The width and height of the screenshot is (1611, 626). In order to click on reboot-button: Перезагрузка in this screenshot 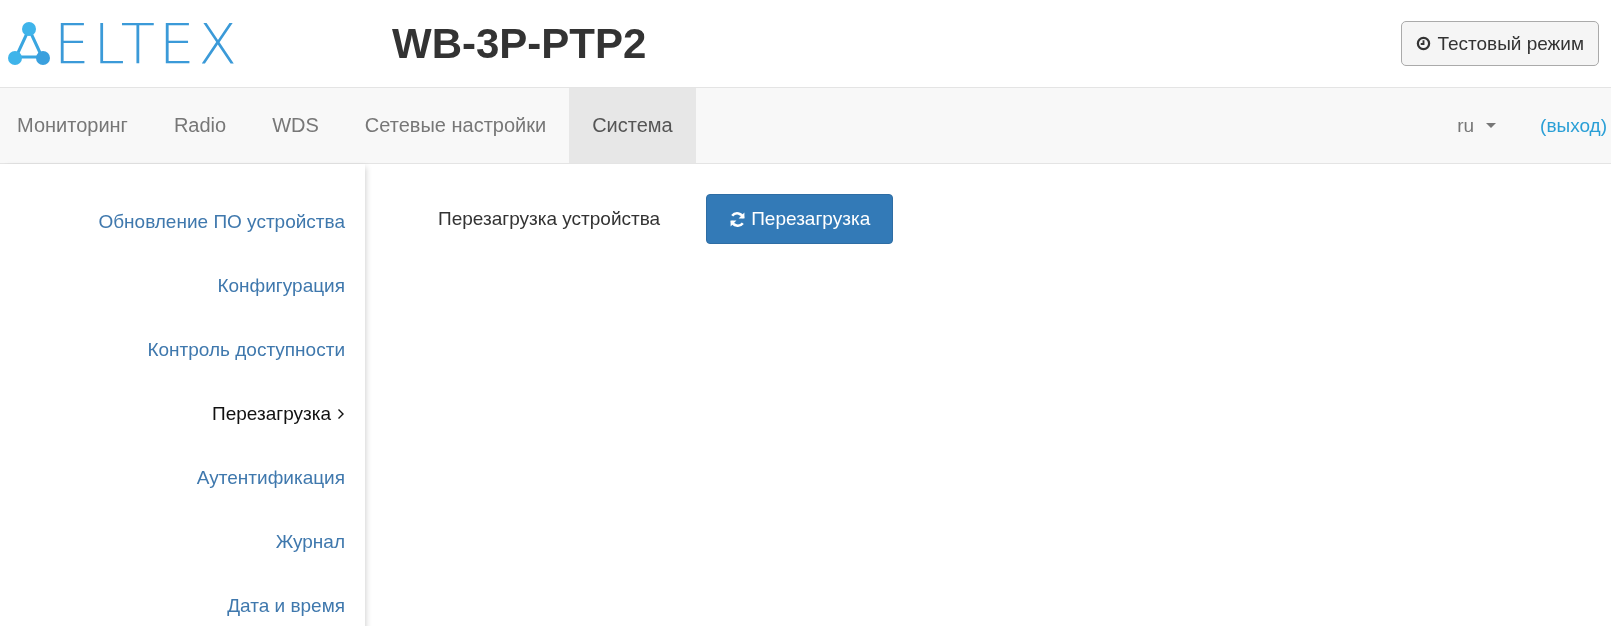, I will do `click(800, 219)`.